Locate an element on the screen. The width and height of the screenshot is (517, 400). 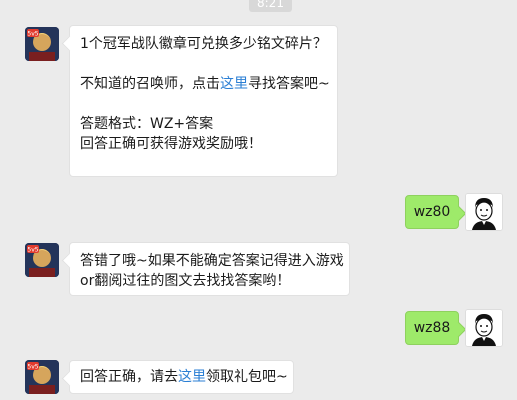
wrong-text-line-1: 答错了哦~如果不能确定答案记得进入游戏 is located at coordinates (212, 261).